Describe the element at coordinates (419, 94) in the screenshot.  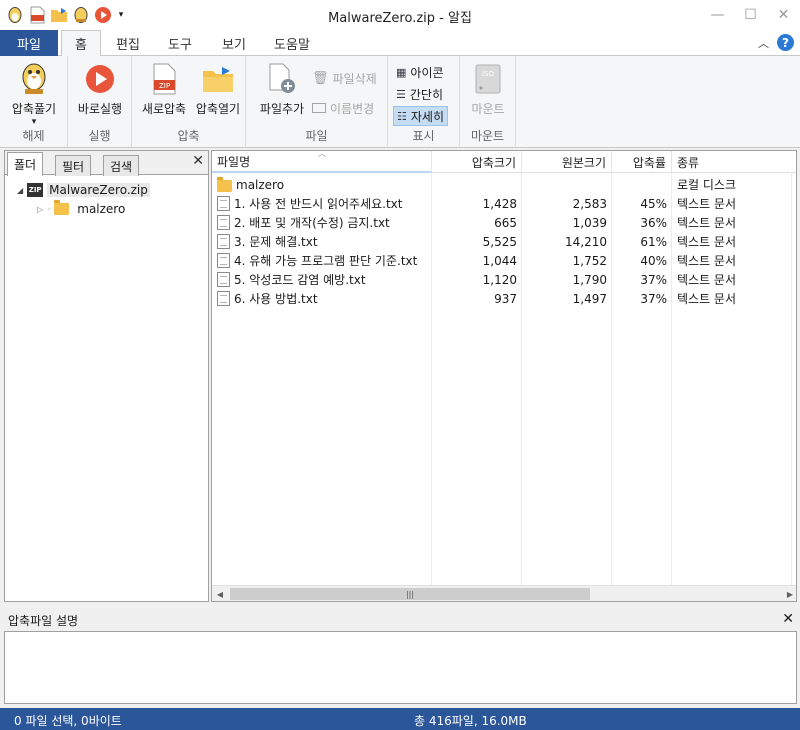
I see `view-simple-button: ☰ 간단히` at that location.